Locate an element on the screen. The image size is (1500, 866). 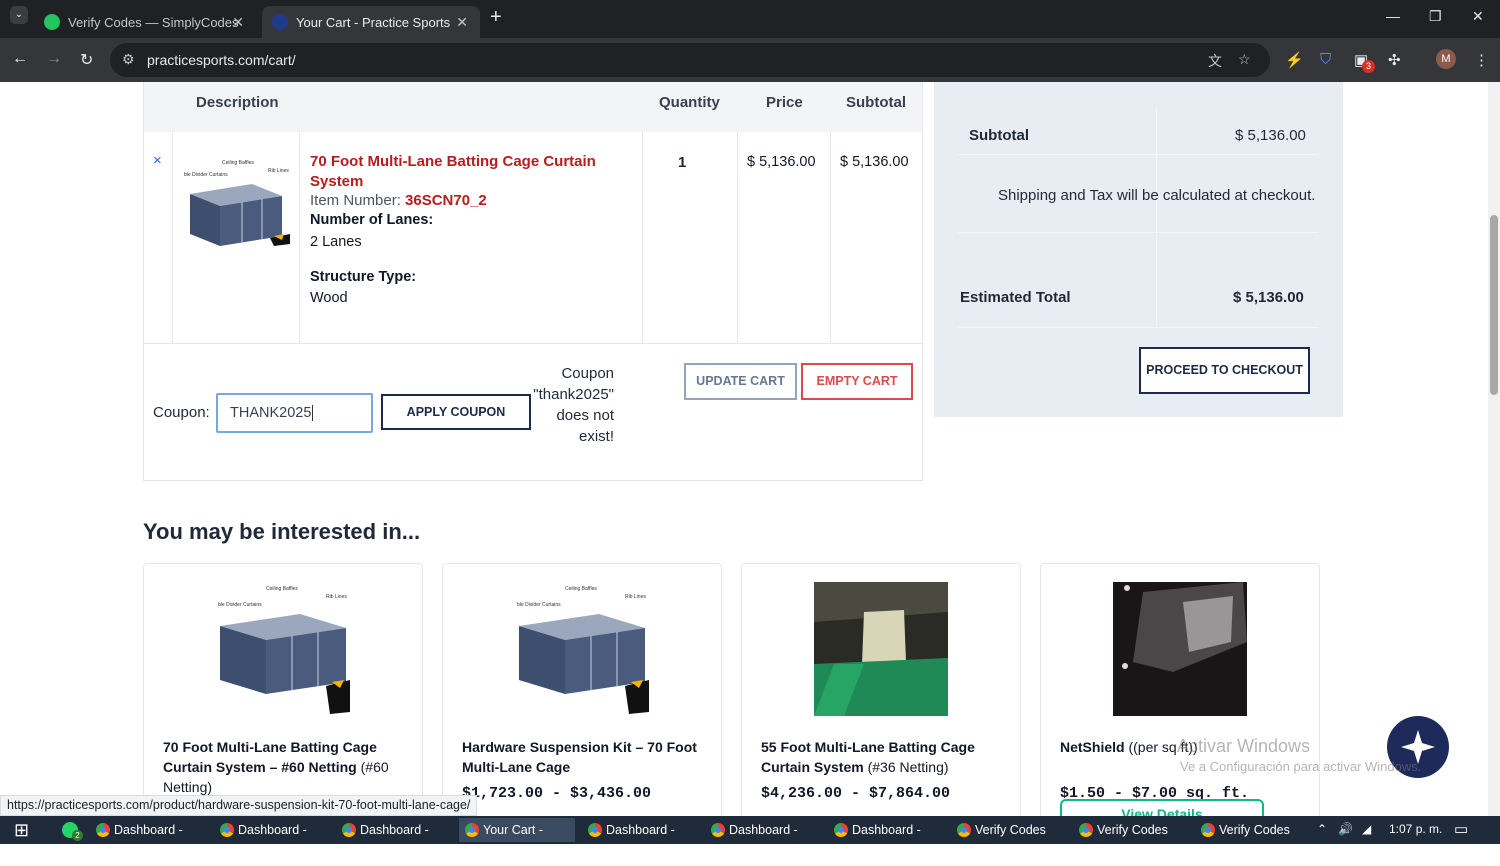
restore-icon: ❐ is located at coordinates (1435, 16).